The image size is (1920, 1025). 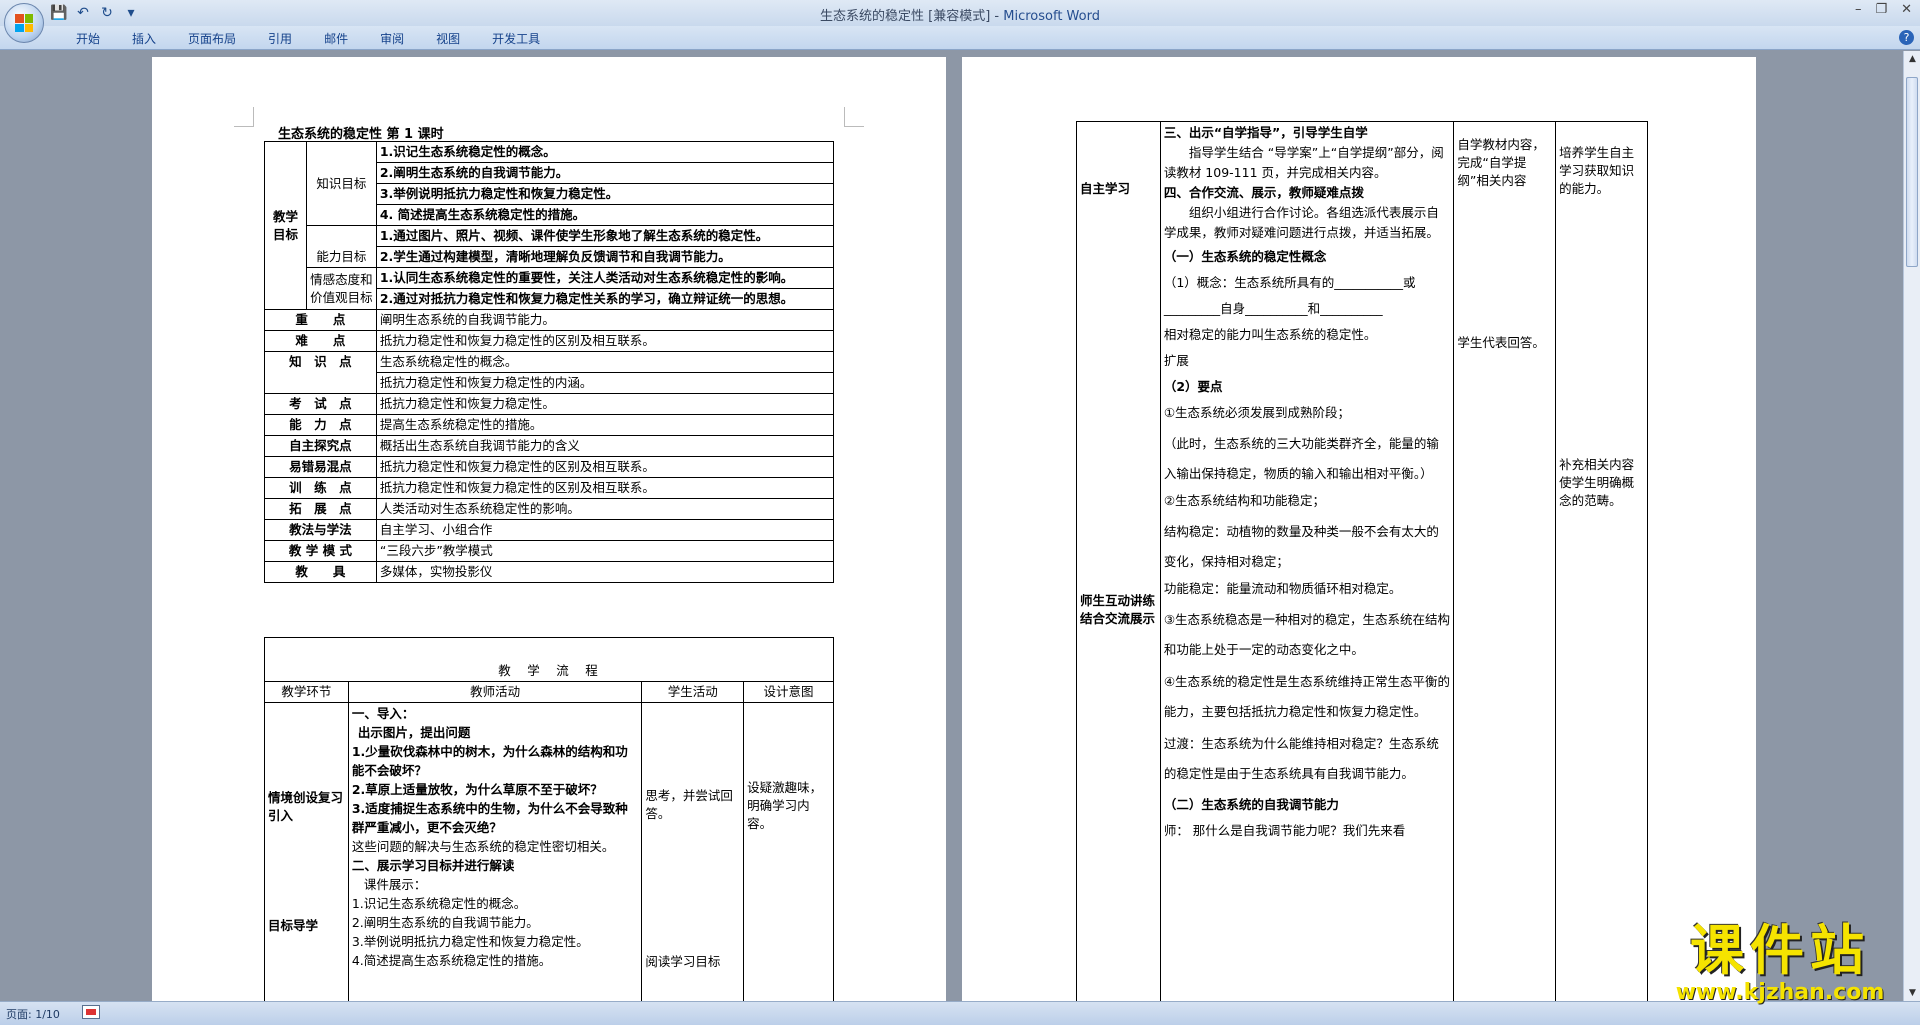 What do you see at coordinates (1911, 526) in the screenshot?
I see `vertical-scrollbar: ▲ ▼` at bounding box center [1911, 526].